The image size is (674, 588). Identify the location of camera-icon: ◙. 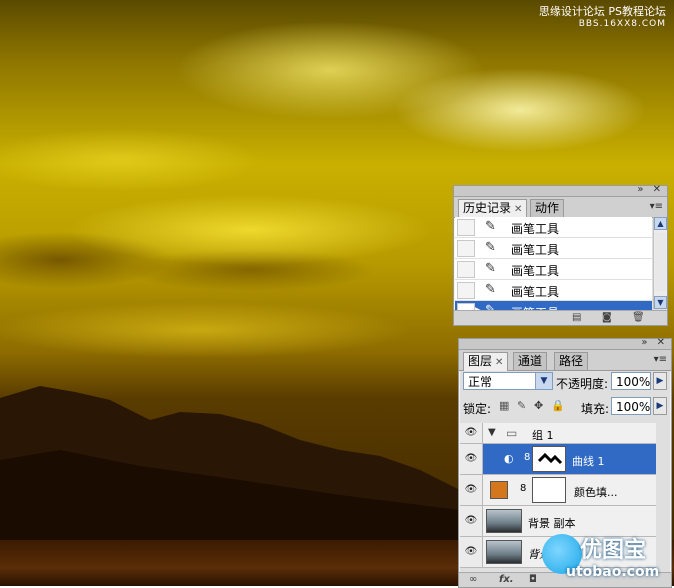
(607, 317).